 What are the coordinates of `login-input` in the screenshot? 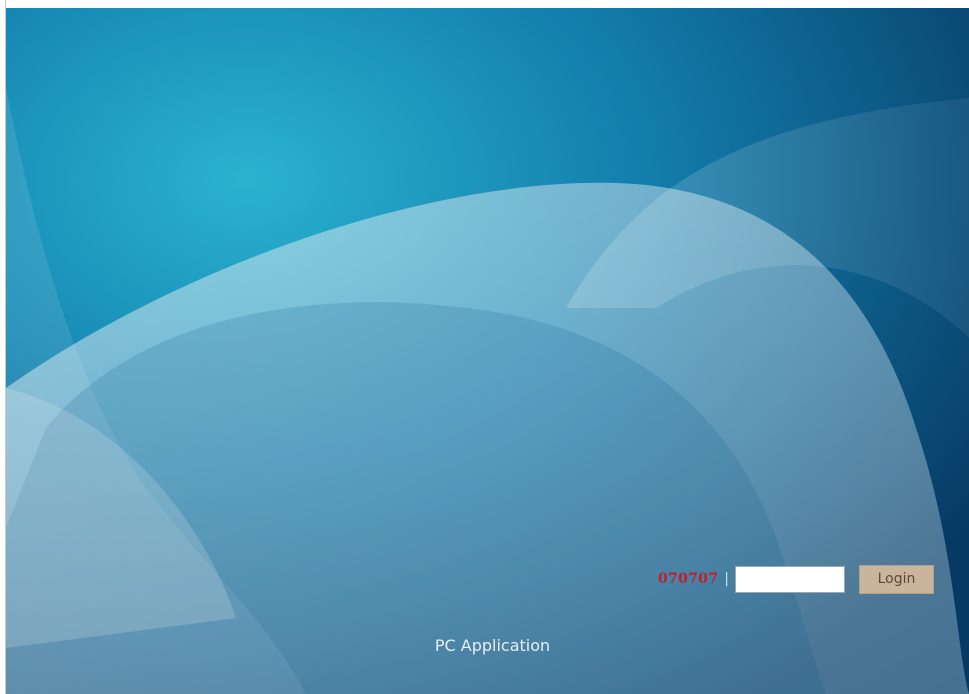 It's located at (789, 579).